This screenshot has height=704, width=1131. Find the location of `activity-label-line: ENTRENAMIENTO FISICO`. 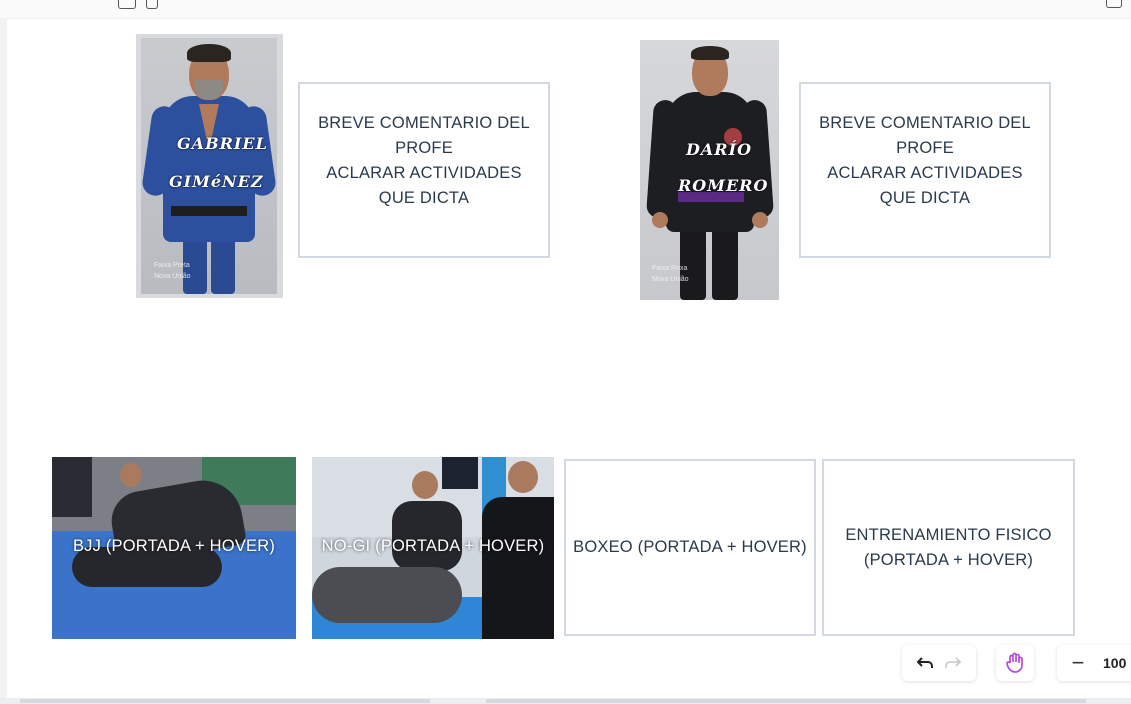

activity-label-line: ENTRENAMIENTO FISICO is located at coordinates (948, 534).